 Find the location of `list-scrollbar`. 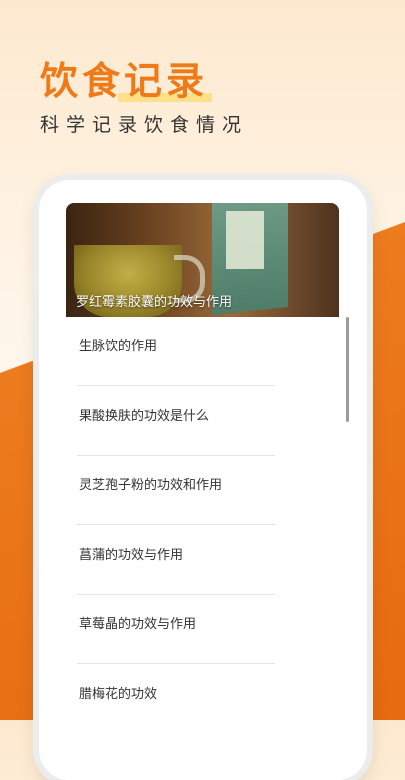

list-scrollbar is located at coordinates (347, 369).